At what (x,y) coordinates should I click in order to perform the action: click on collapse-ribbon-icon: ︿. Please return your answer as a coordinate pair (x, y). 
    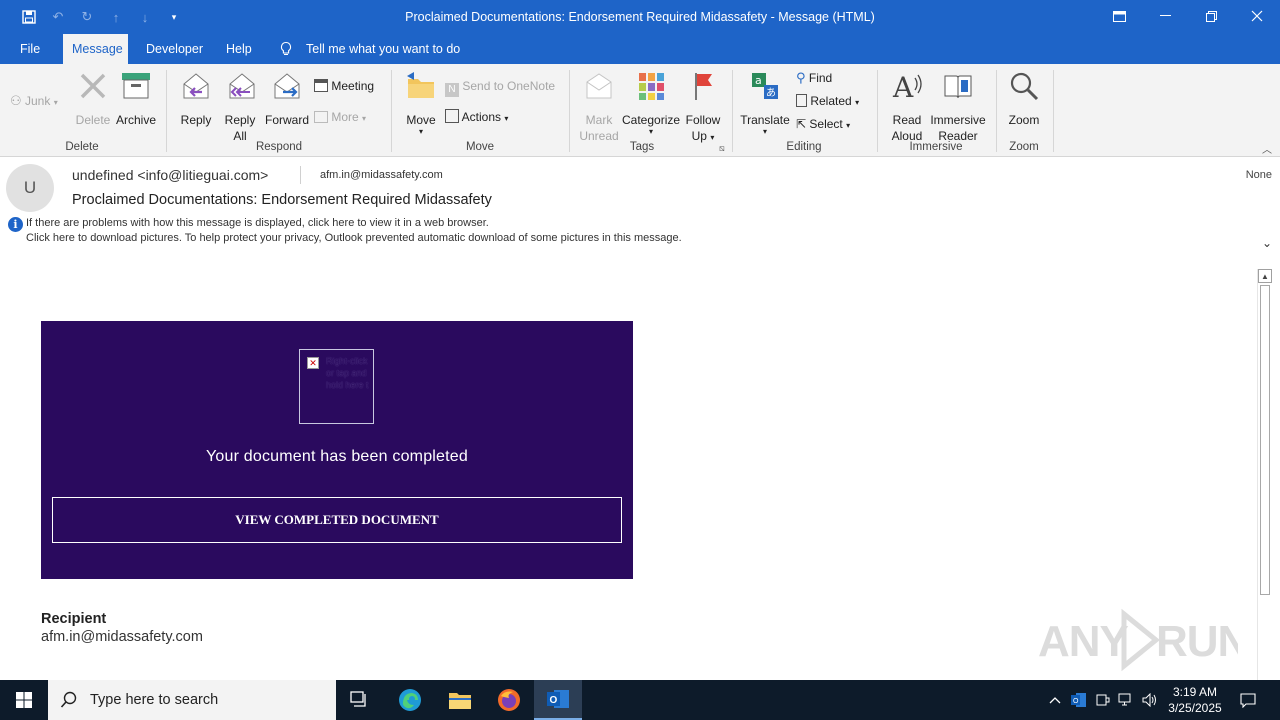
    Looking at the image, I should click on (1267, 148).